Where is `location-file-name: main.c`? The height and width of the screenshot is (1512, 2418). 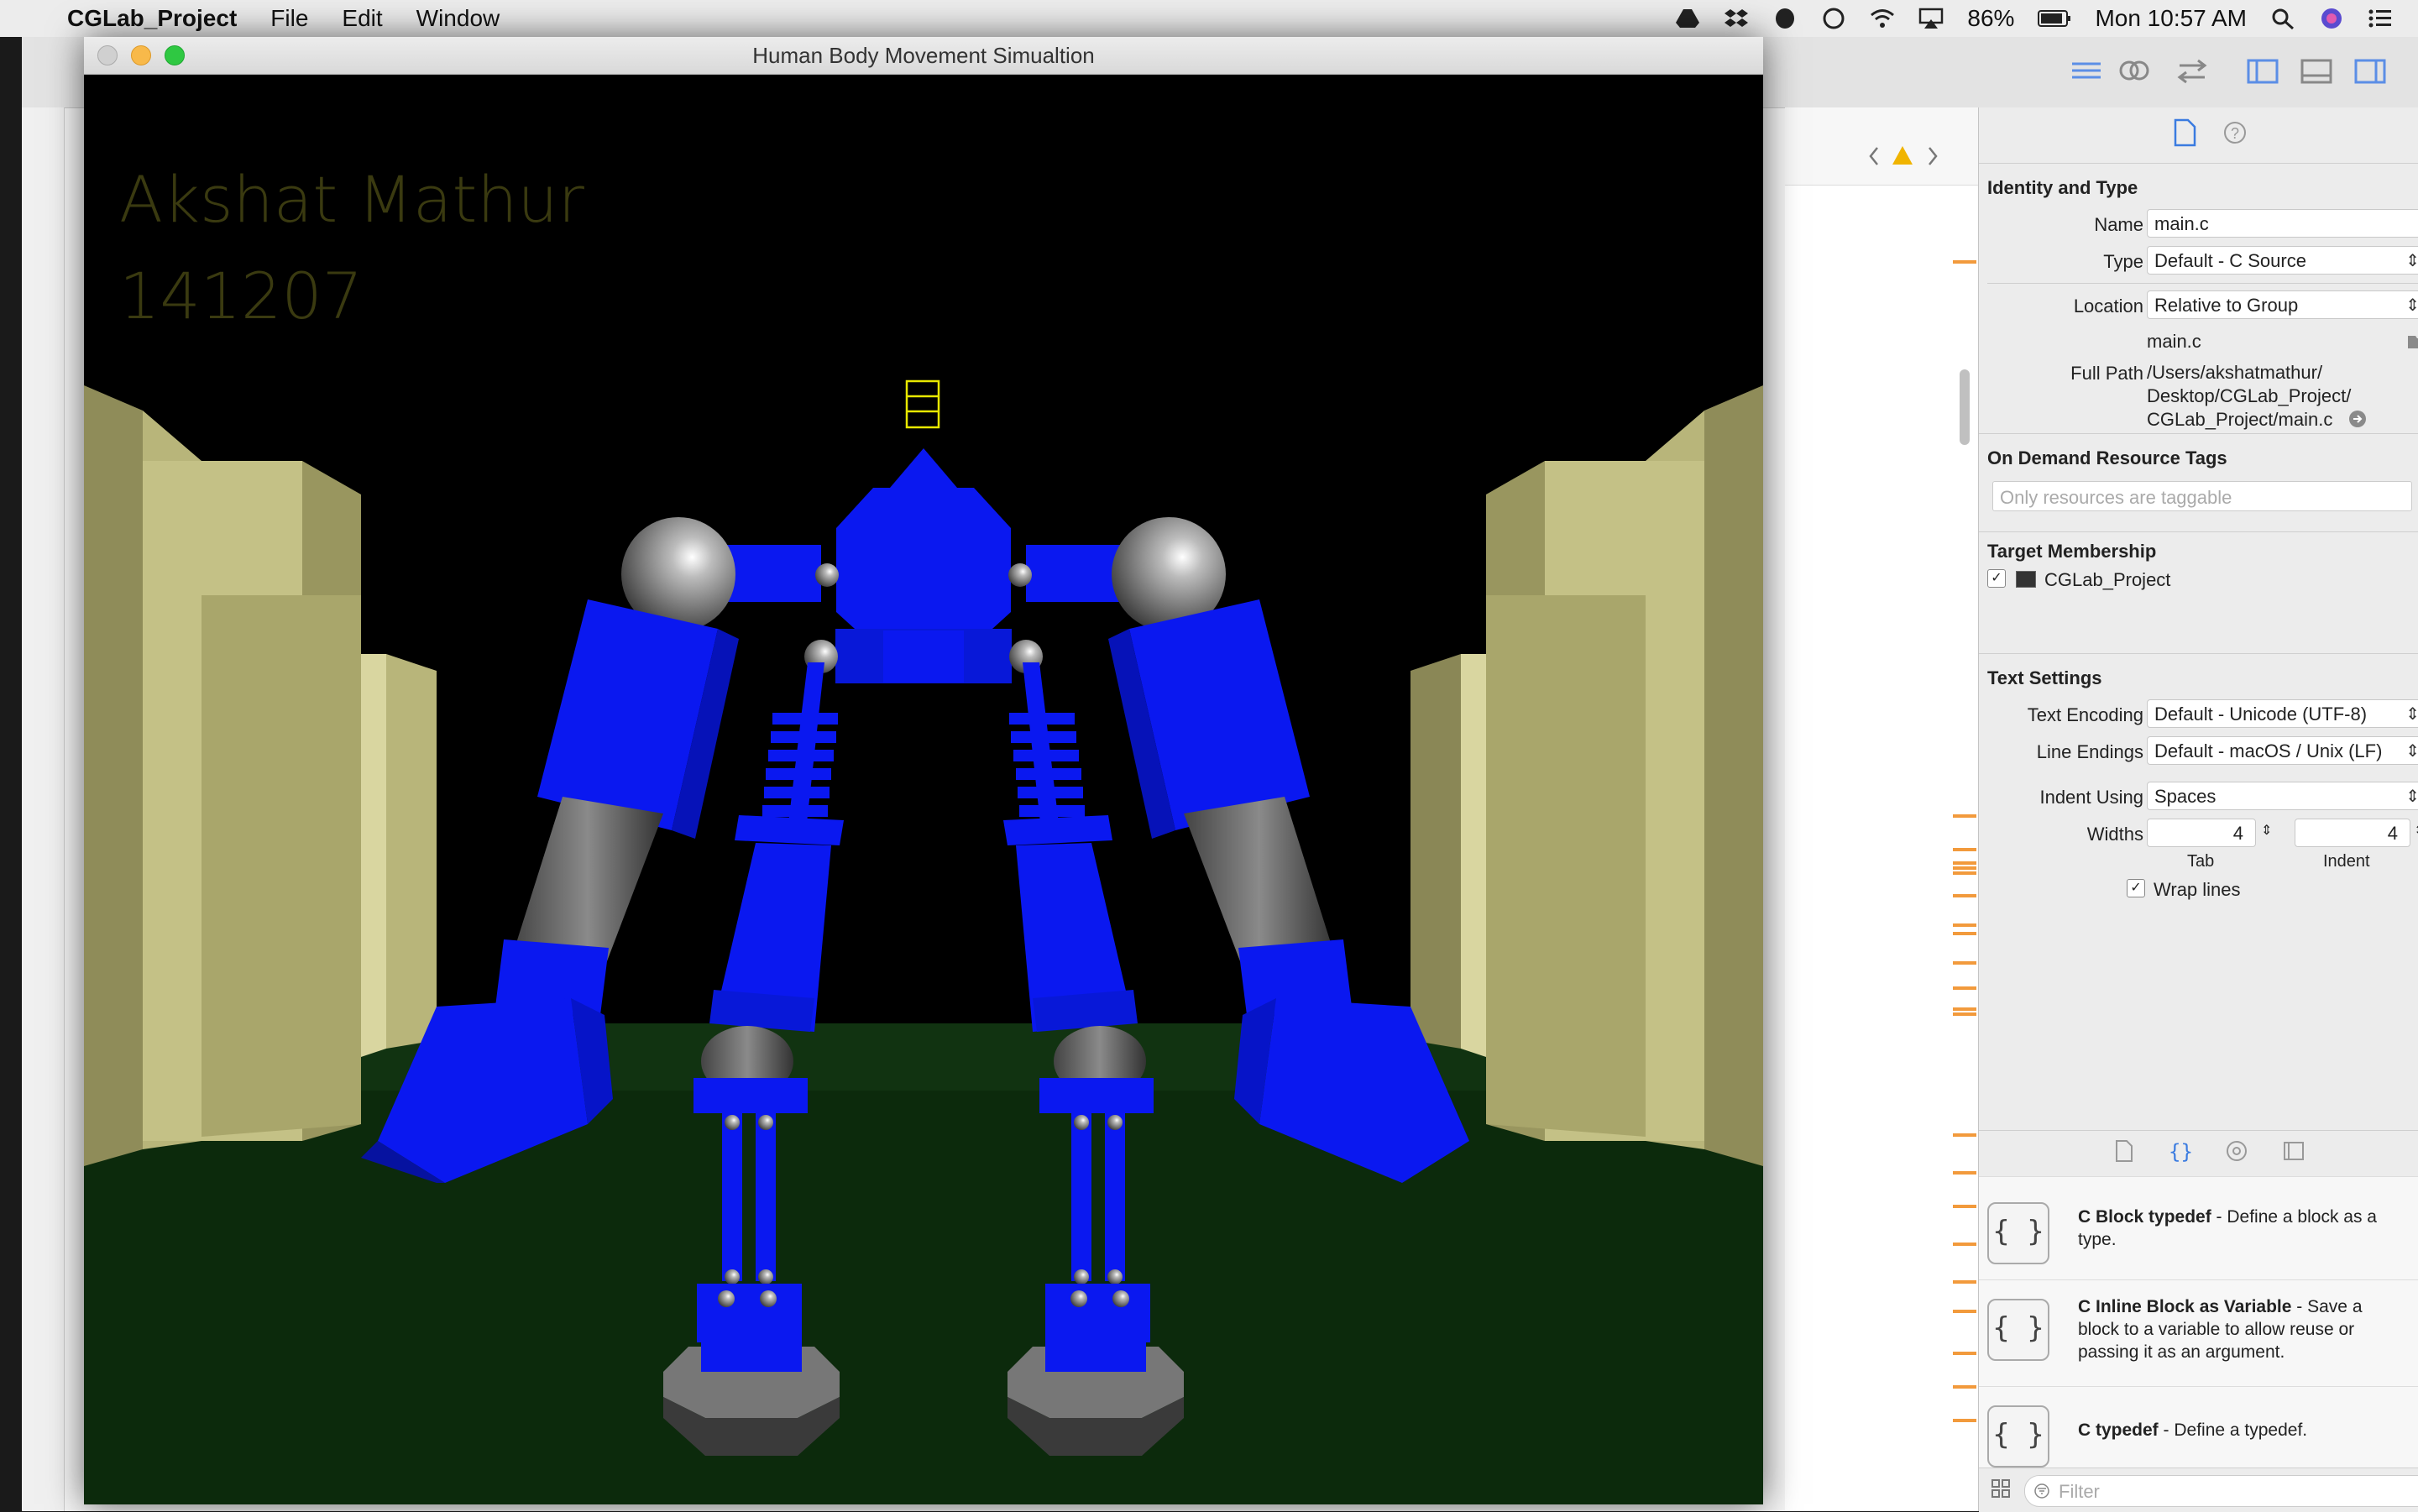 location-file-name: main.c is located at coordinates (2174, 341).